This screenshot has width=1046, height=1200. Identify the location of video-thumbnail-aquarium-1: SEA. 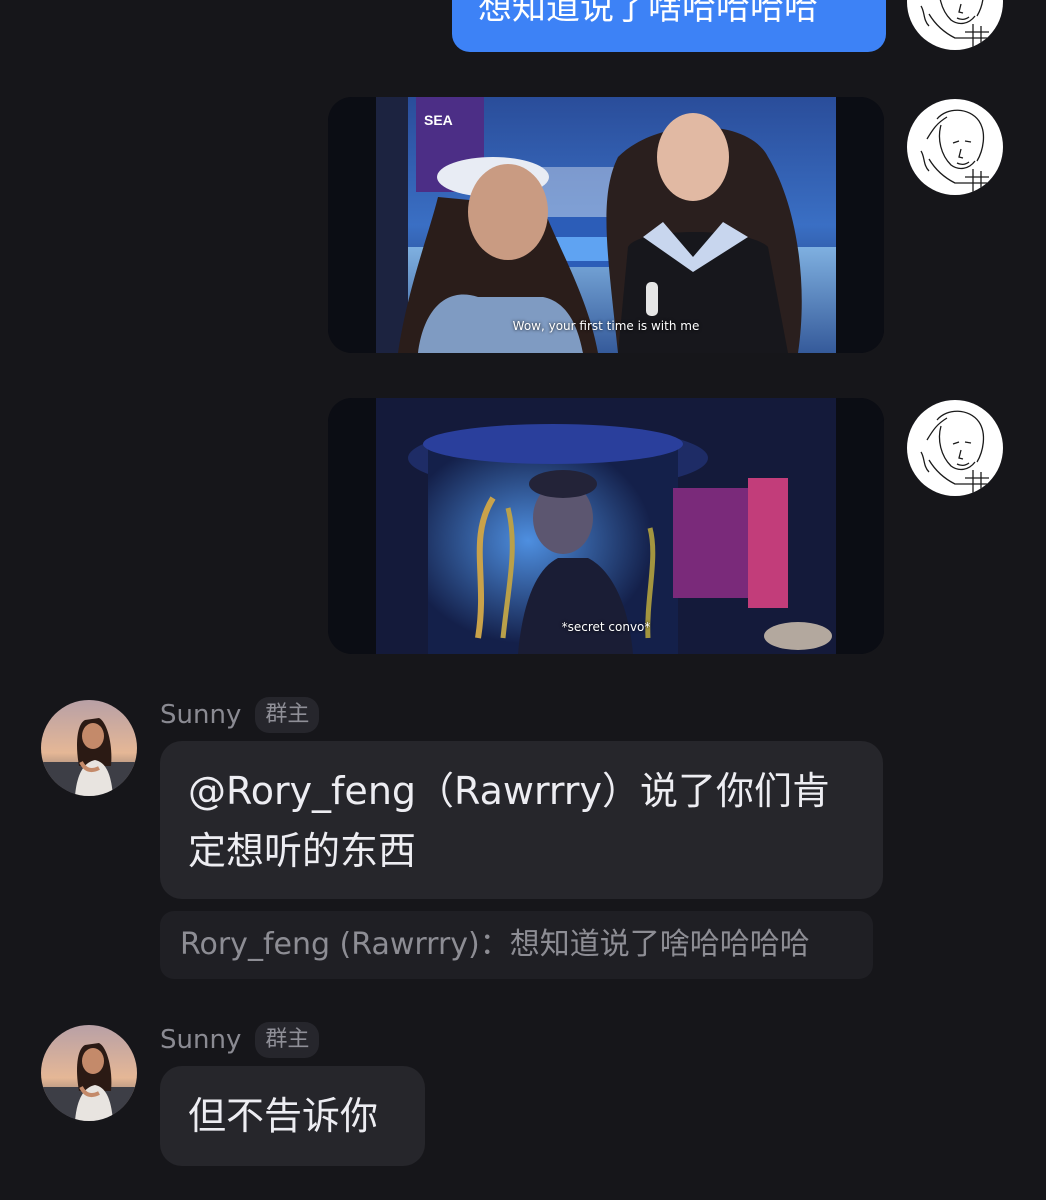
(606, 225).